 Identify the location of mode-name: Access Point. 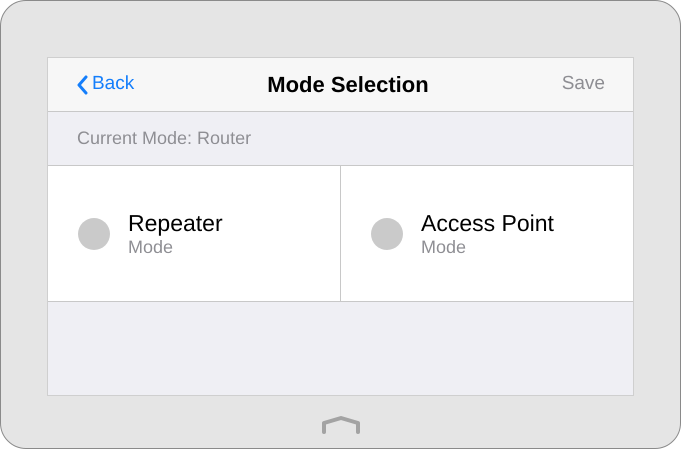
(487, 223).